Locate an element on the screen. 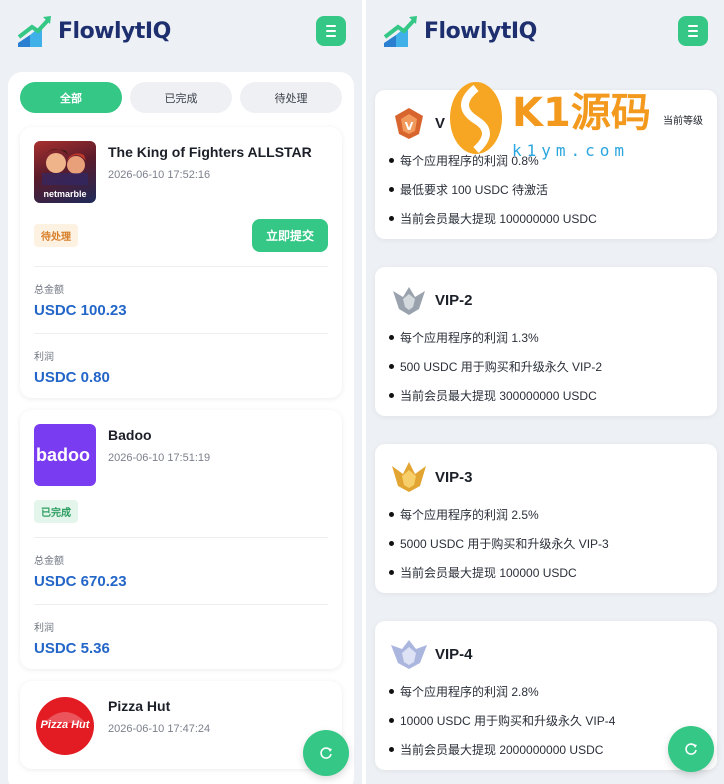 The width and height of the screenshot is (724, 784). status-badge: 已完成 is located at coordinates (56, 511).